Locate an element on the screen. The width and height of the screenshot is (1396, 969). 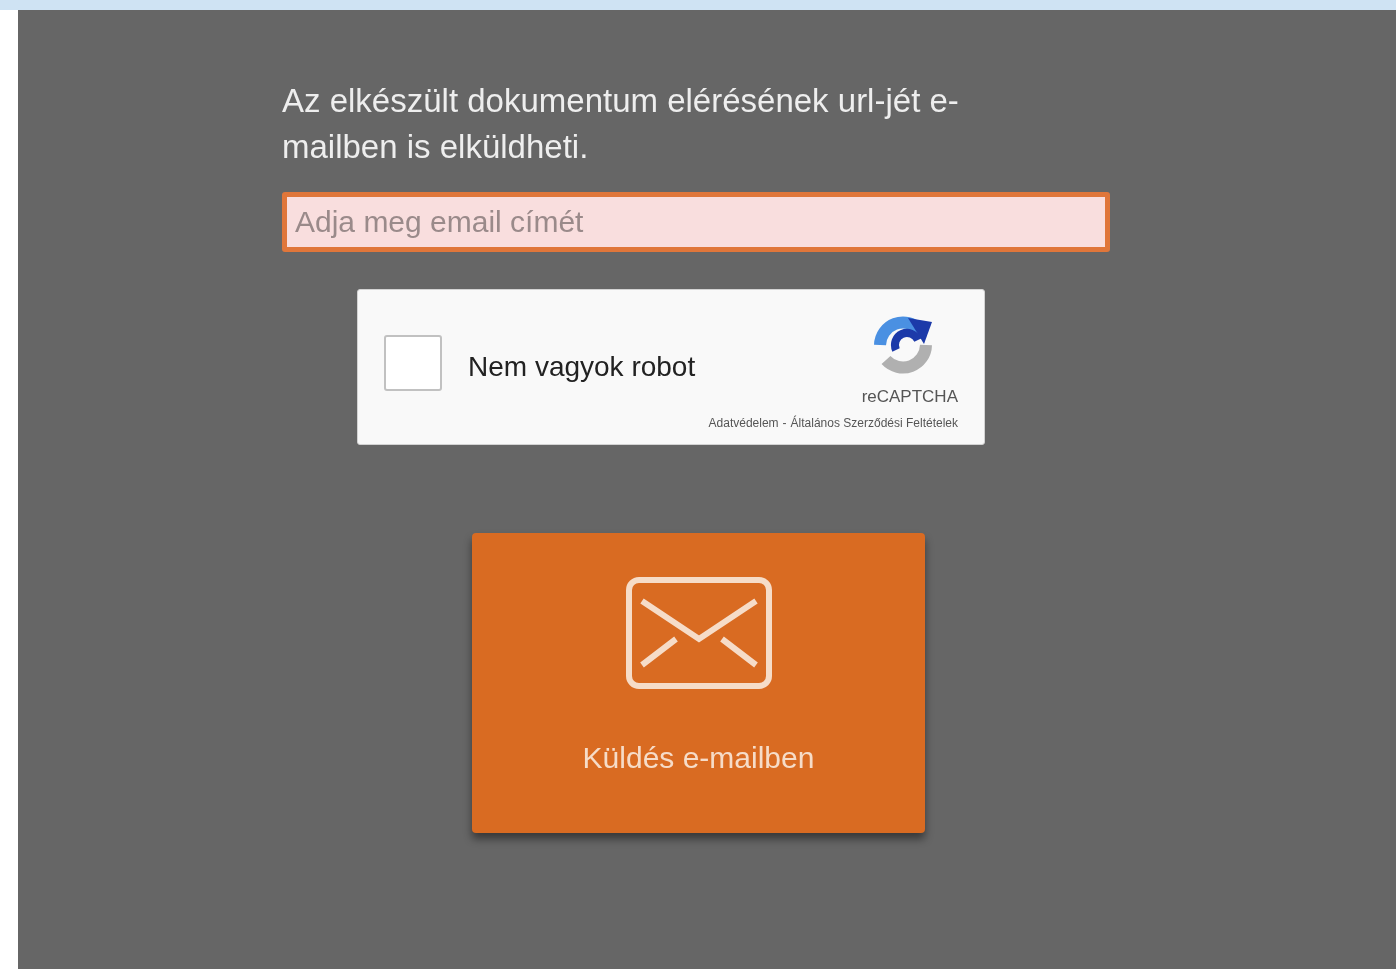
envelope-icon is located at coordinates (698, 633).